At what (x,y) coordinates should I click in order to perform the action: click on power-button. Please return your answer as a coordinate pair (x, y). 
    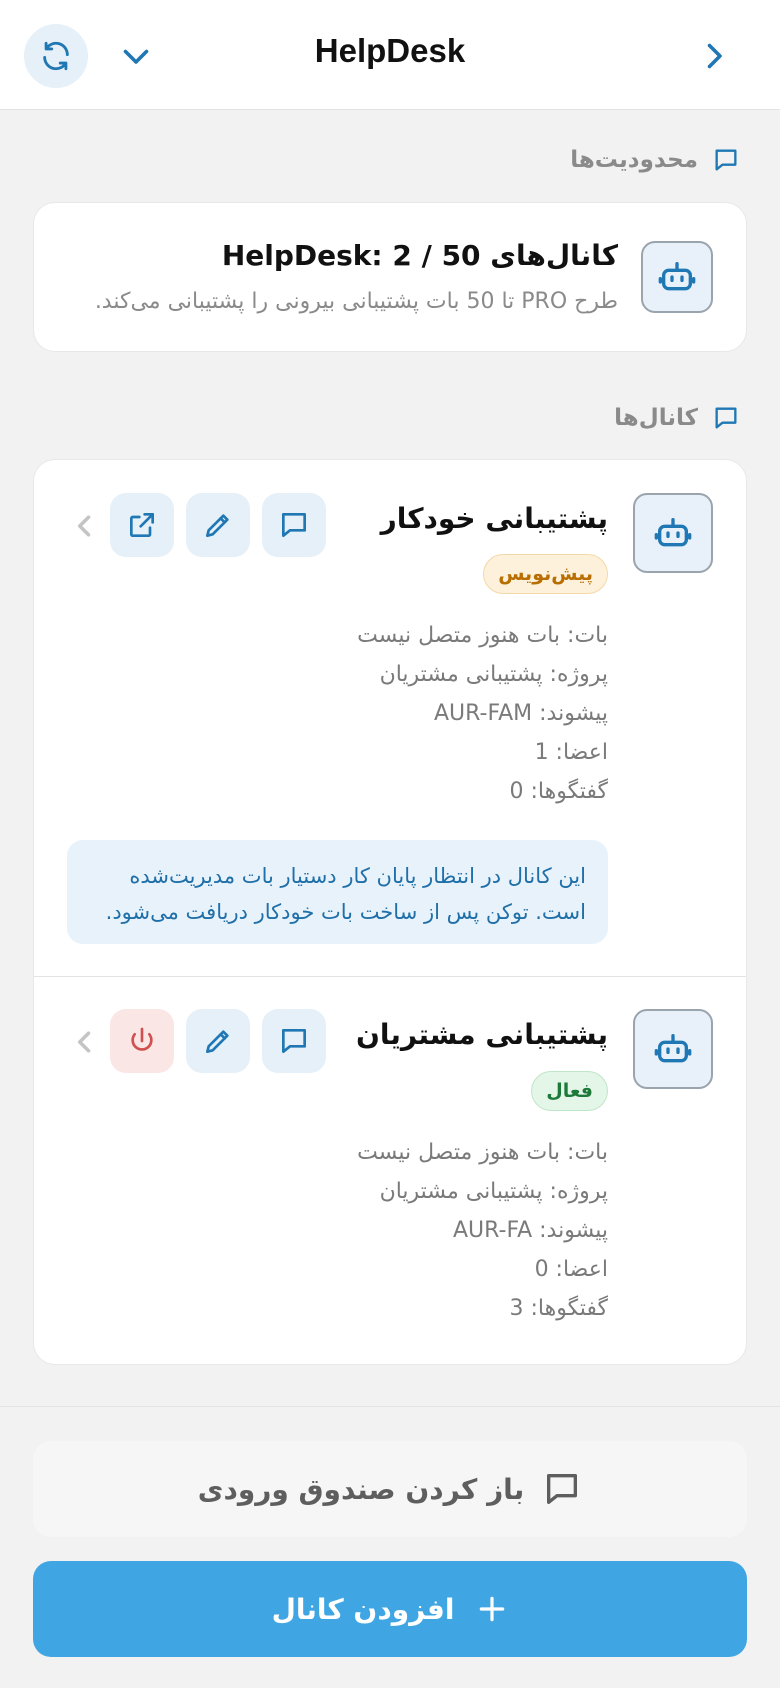
    Looking at the image, I should click on (142, 1041).